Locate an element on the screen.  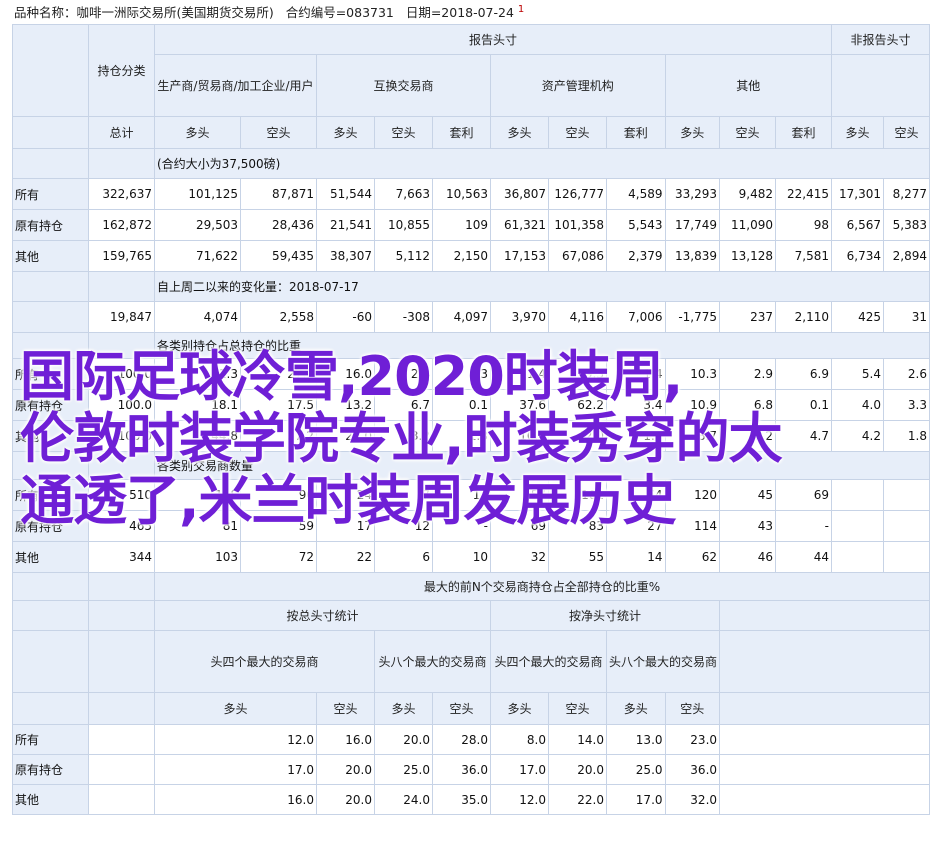
value-cell: 32 is located at coordinates (519, 557).